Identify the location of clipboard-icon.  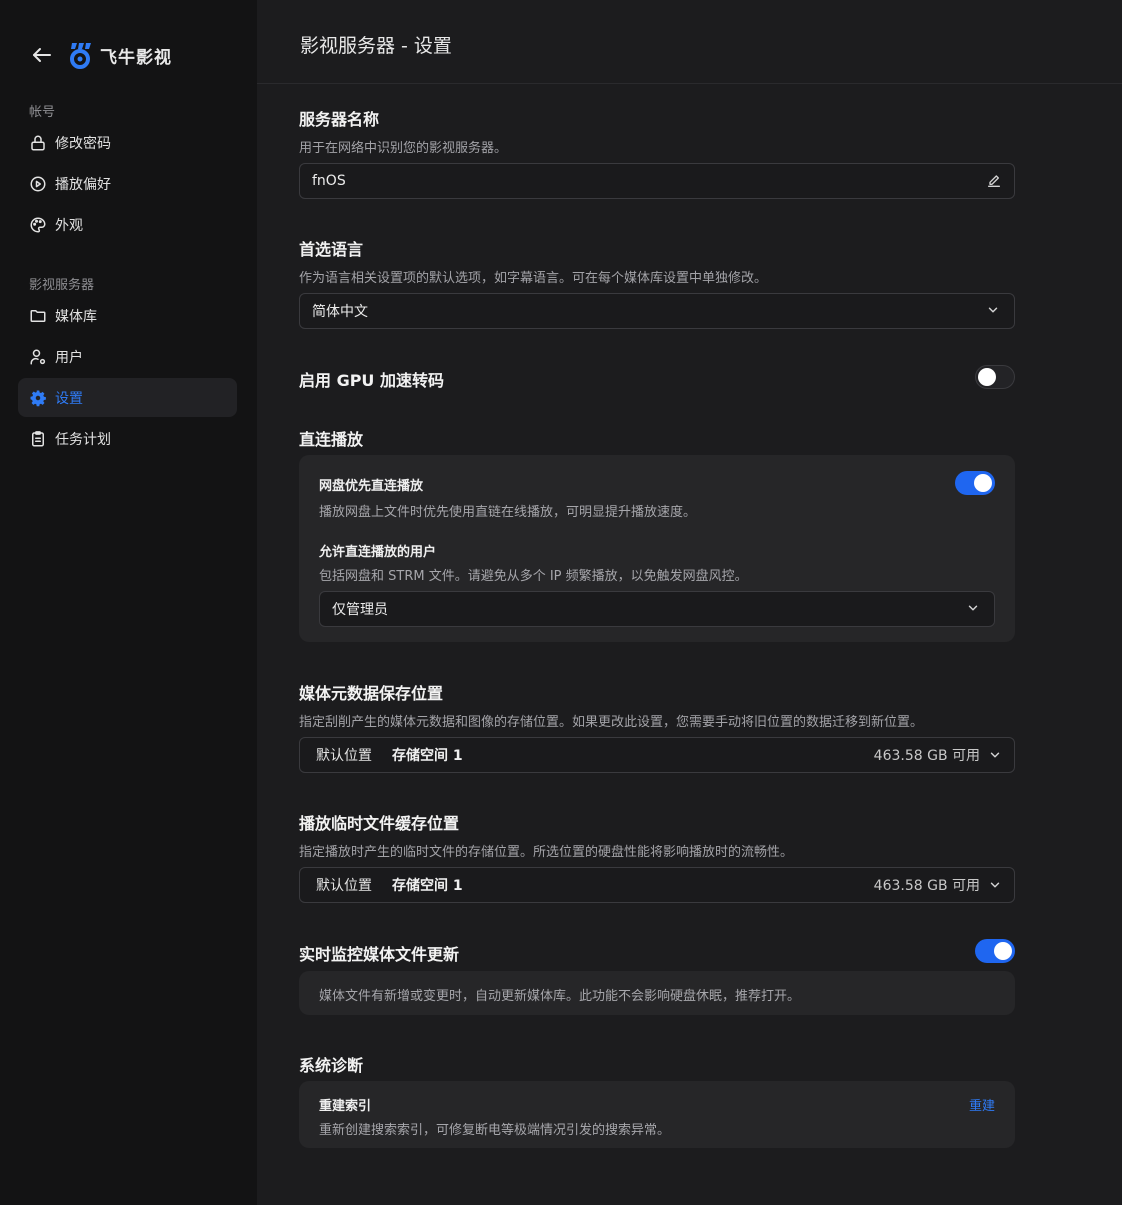
(38, 439).